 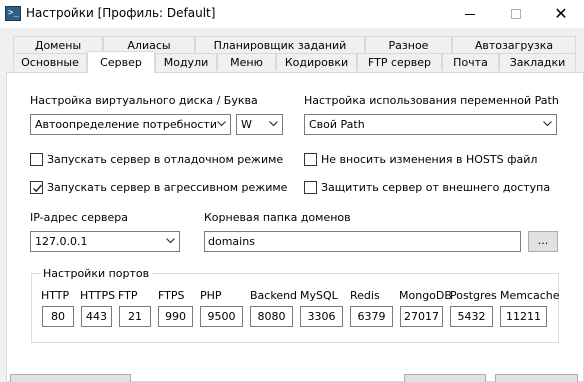 I want to click on port-label-redis: Redis, so click(x=365, y=295).